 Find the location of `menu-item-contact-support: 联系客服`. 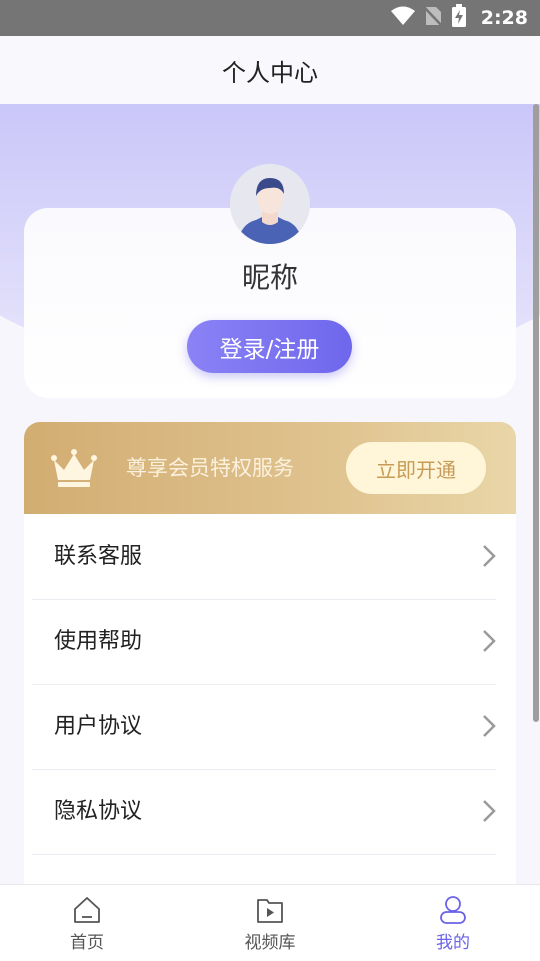

menu-item-contact-support: 联系客服 is located at coordinates (264, 557).